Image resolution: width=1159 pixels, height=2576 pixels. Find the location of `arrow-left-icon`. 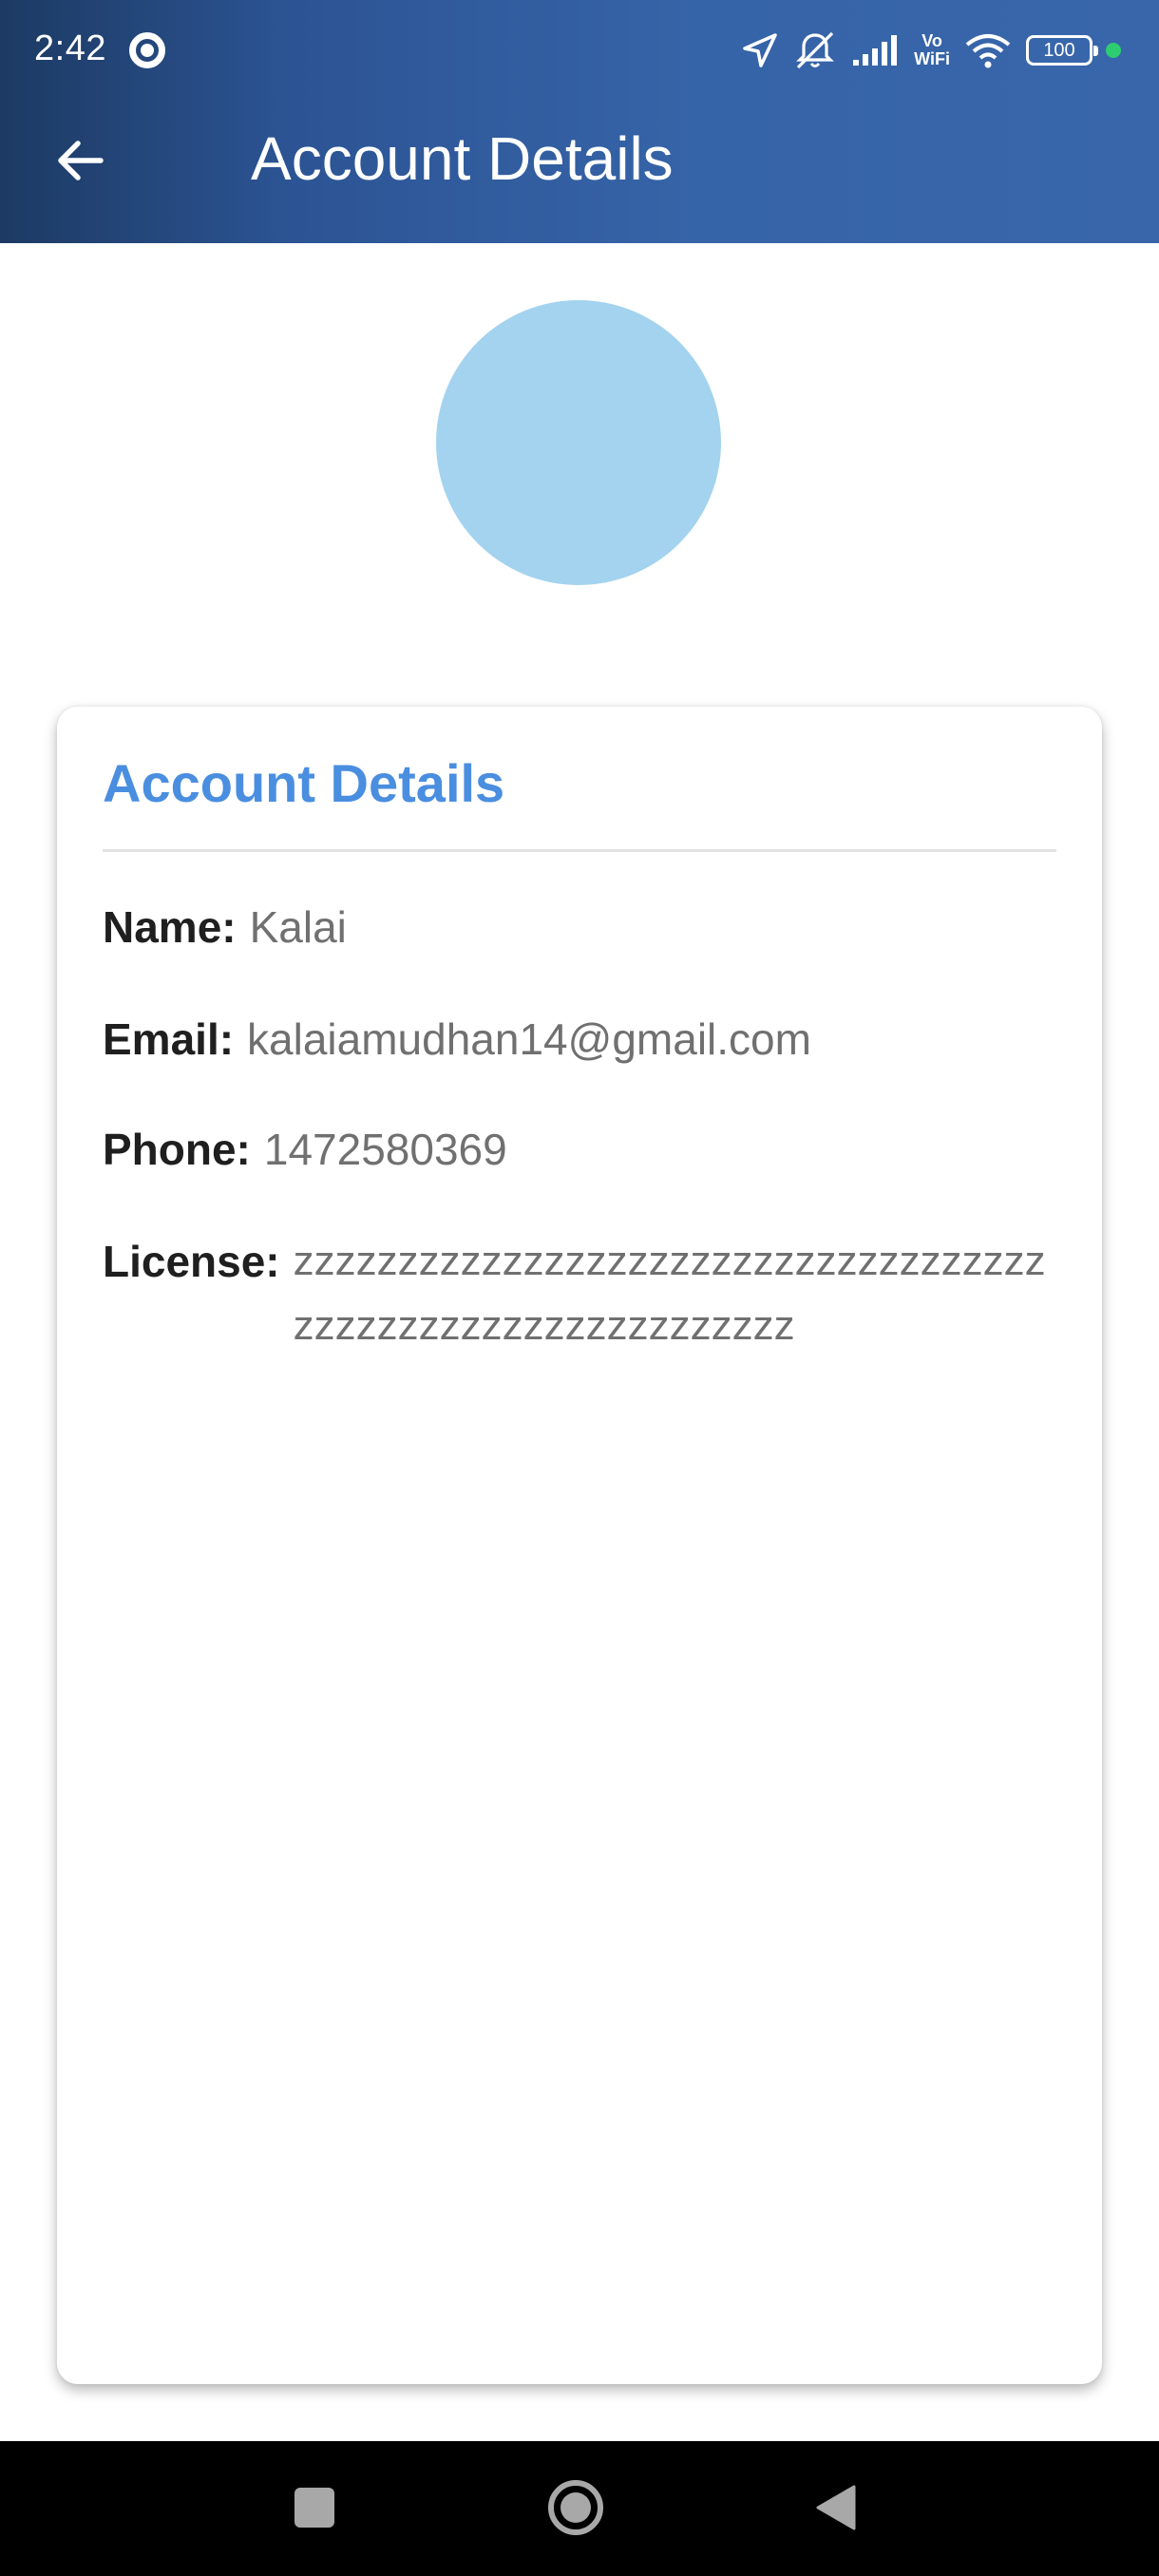

arrow-left-icon is located at coordinates (81, 160).